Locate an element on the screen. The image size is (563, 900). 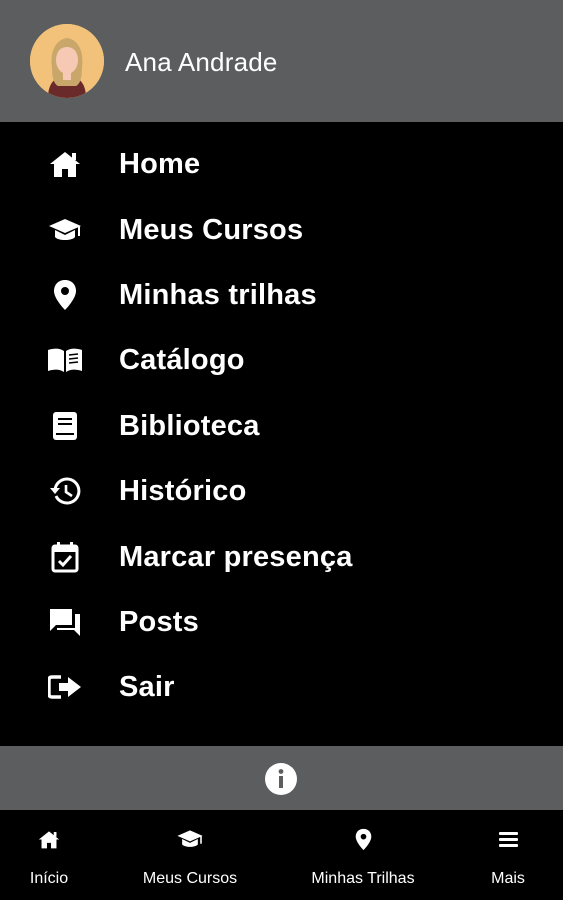
menu-item-label: Meus Cursos is located at coordinates (211, 229).